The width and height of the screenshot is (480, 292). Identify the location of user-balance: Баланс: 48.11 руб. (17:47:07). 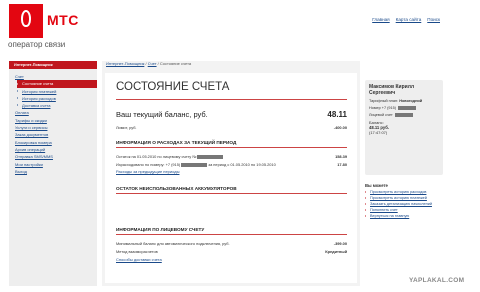
(404, 127).